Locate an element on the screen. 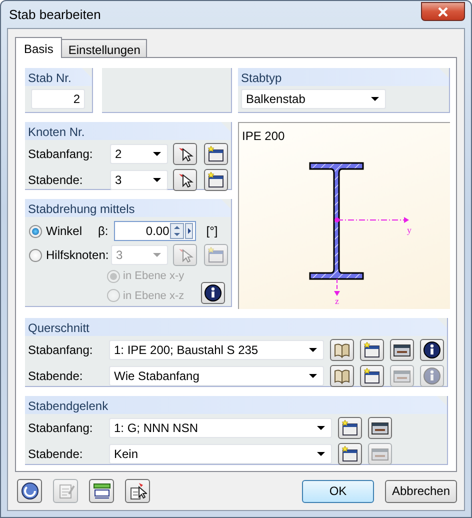 This screenshot has height=518, width=472. dropdown: Wie Stabanfang is located at coordinates (216, 376).